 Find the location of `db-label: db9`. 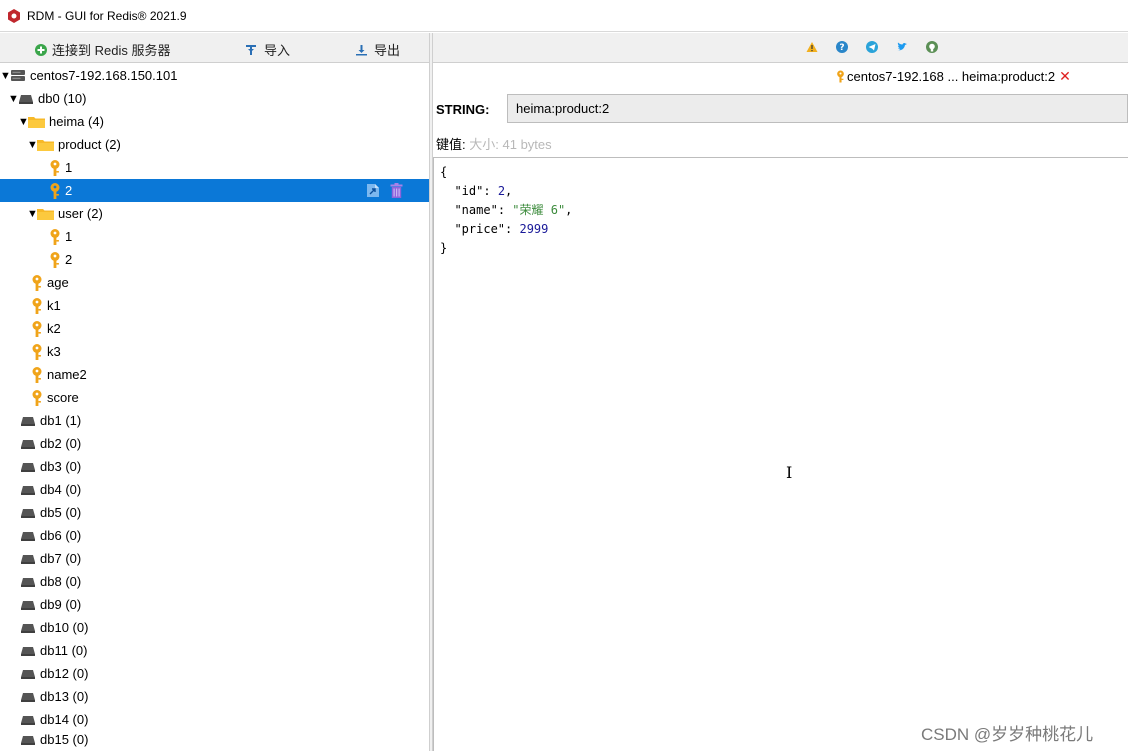

db-label: db9 is located at coordinates (51, 604).